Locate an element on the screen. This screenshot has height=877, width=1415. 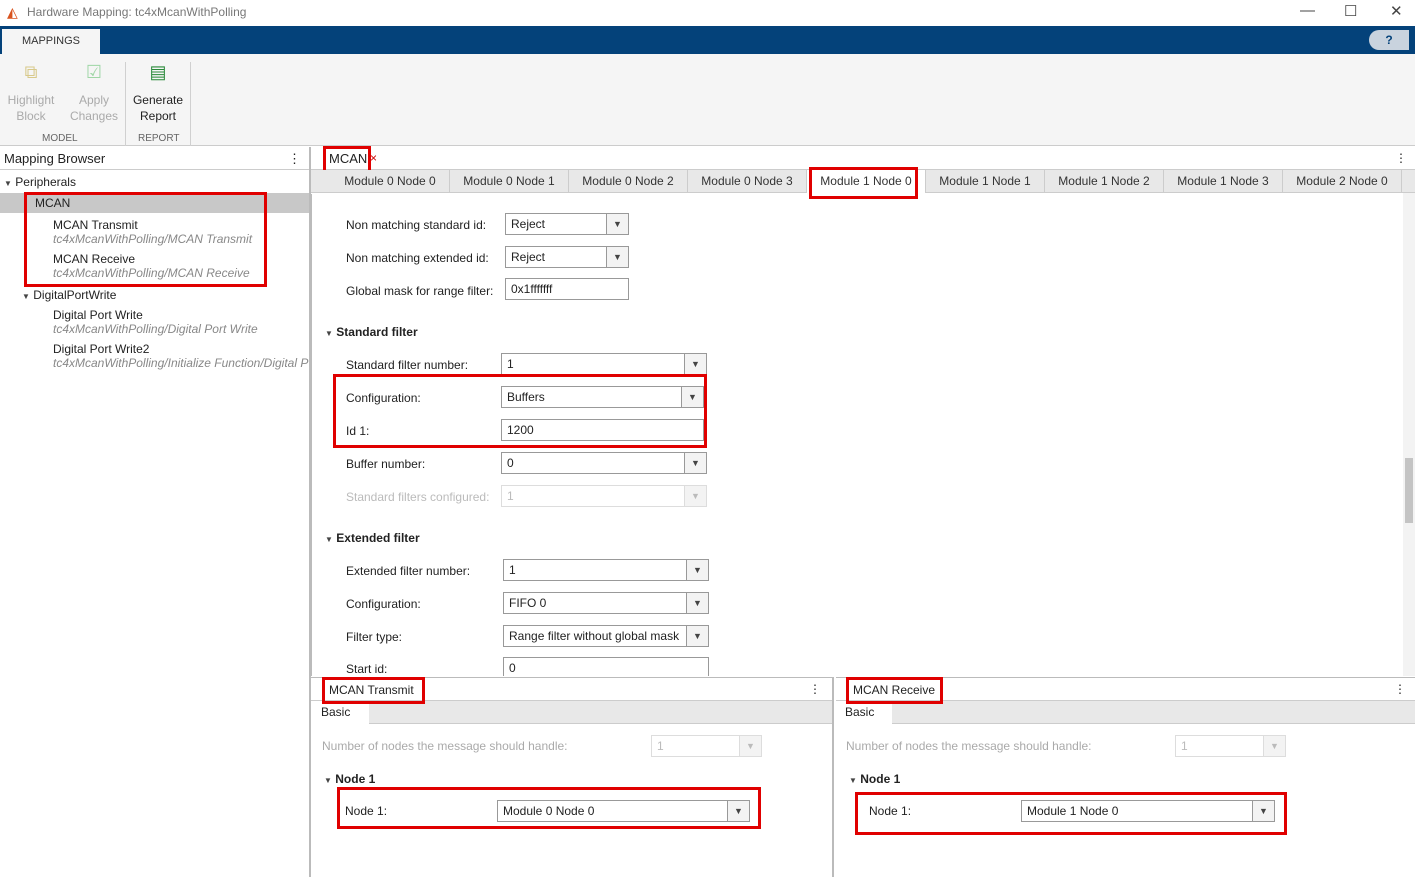
standard-filter-number-dropdown: 1 ▼ is located at coordinates (604, 364).